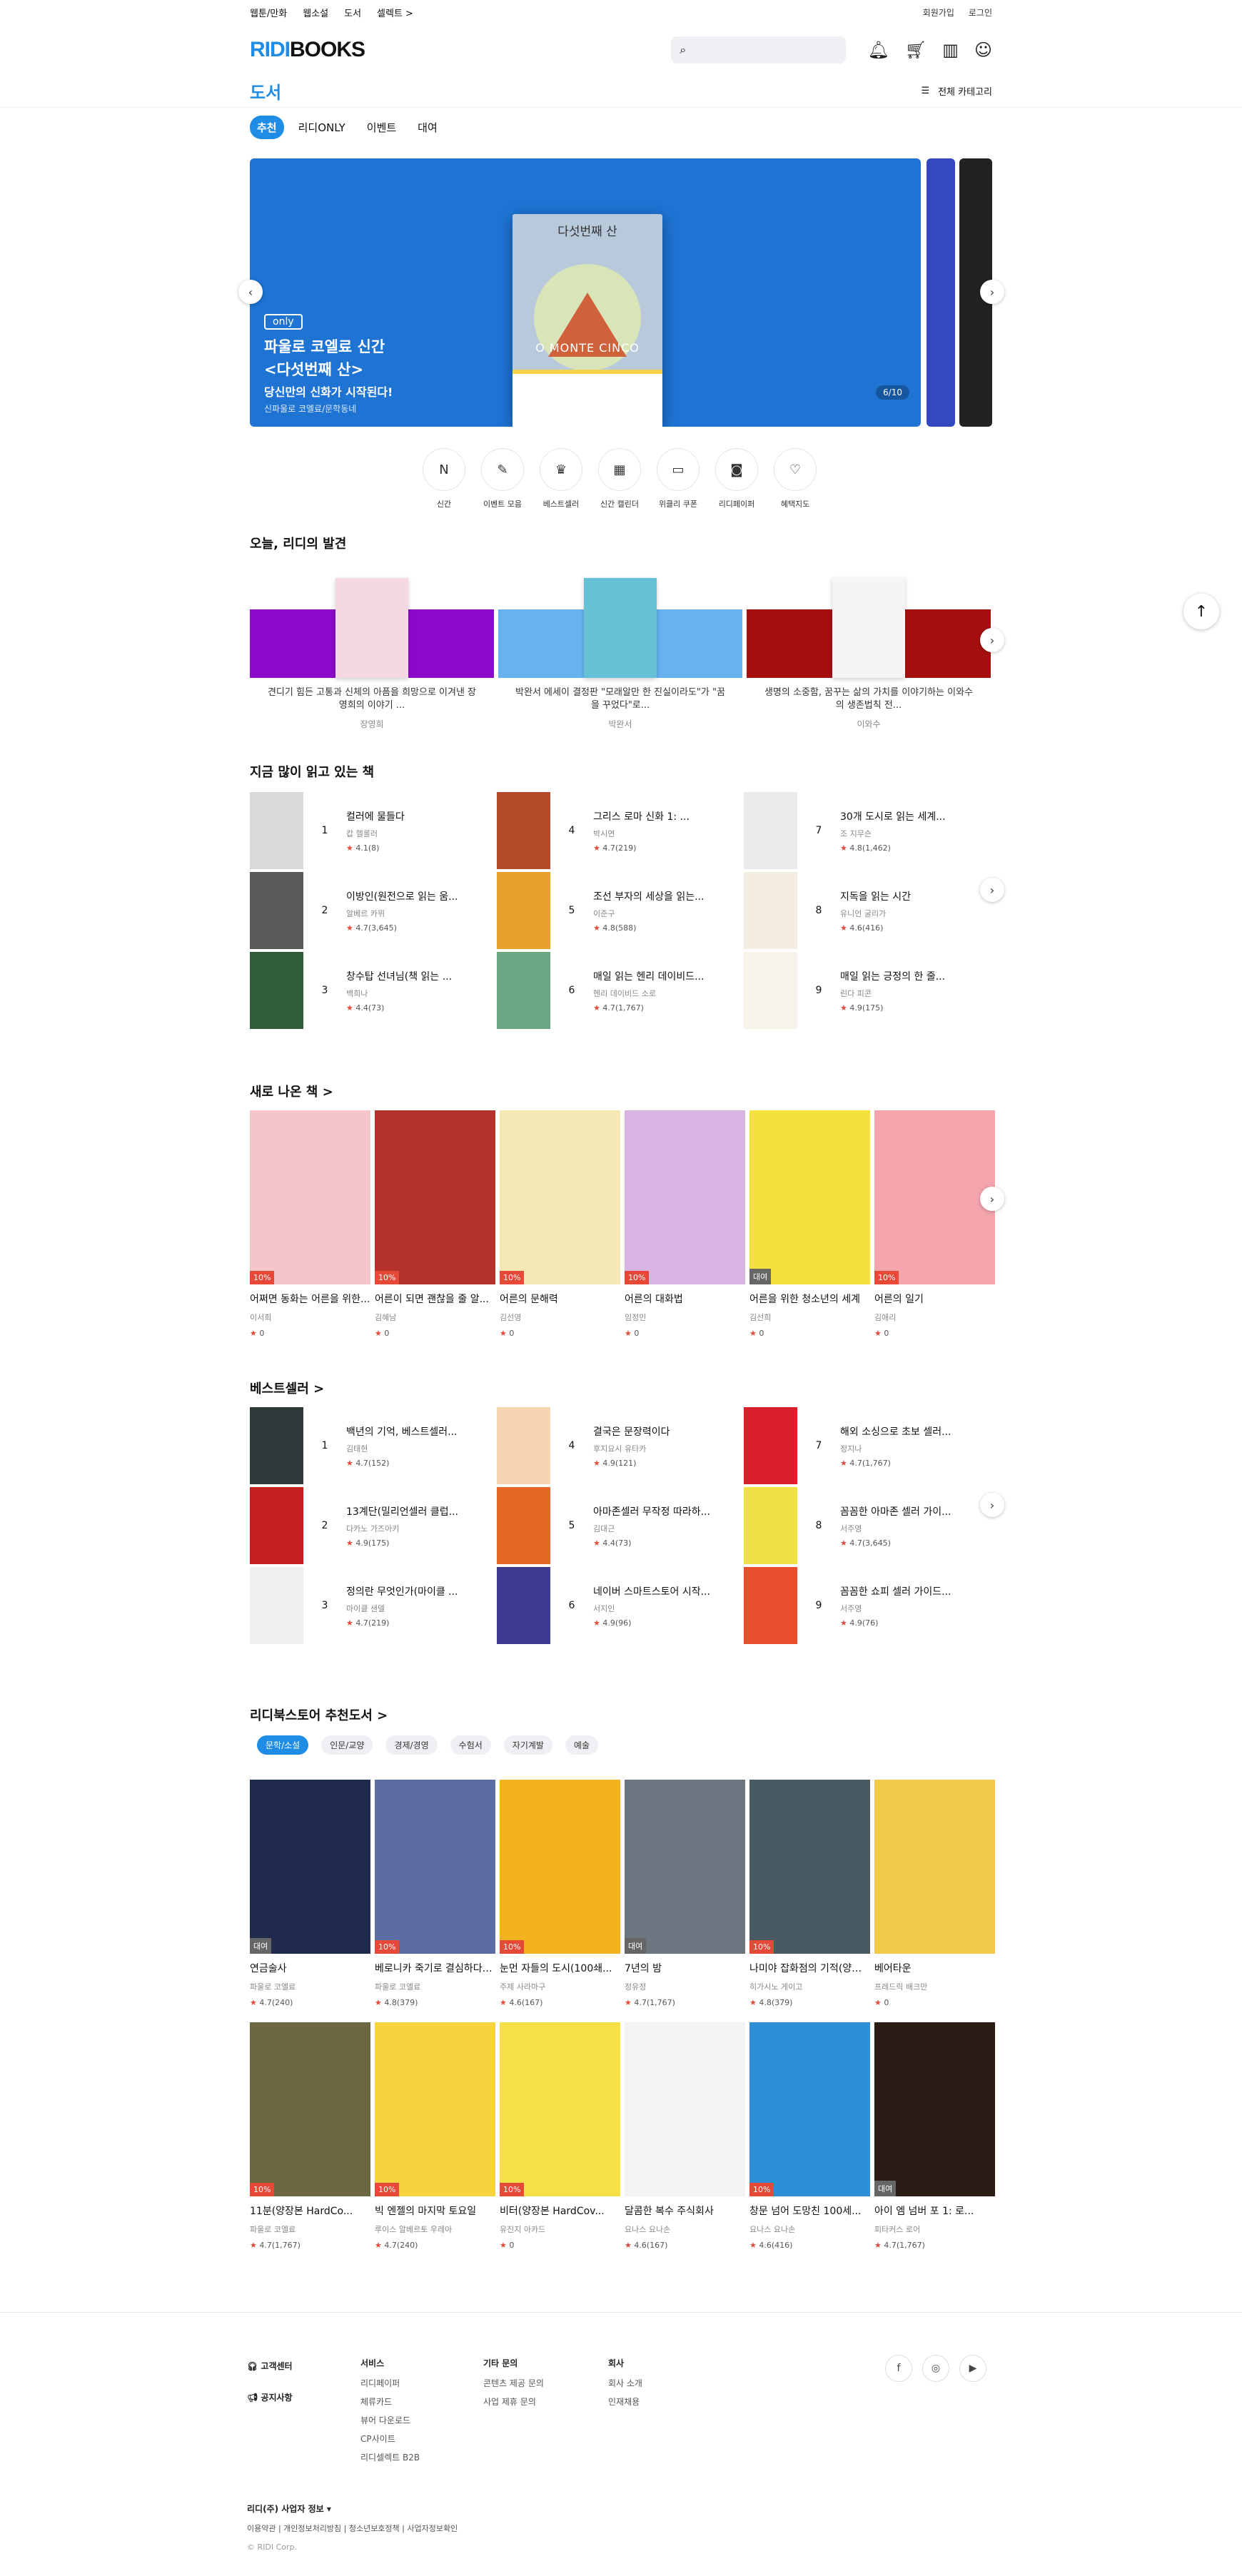  Describe the element at coordinates (427, 127) in the screenshot. I see `tab-rental: 대여` at that location.